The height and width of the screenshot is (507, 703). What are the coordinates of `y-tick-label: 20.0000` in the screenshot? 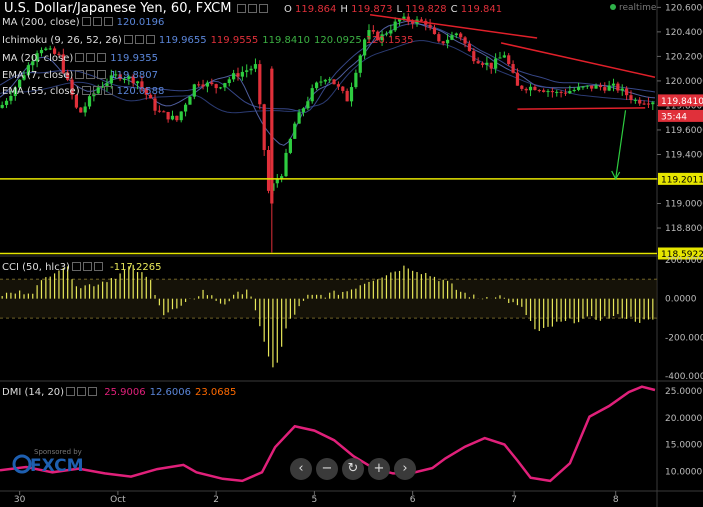 It's located at (683, 419).